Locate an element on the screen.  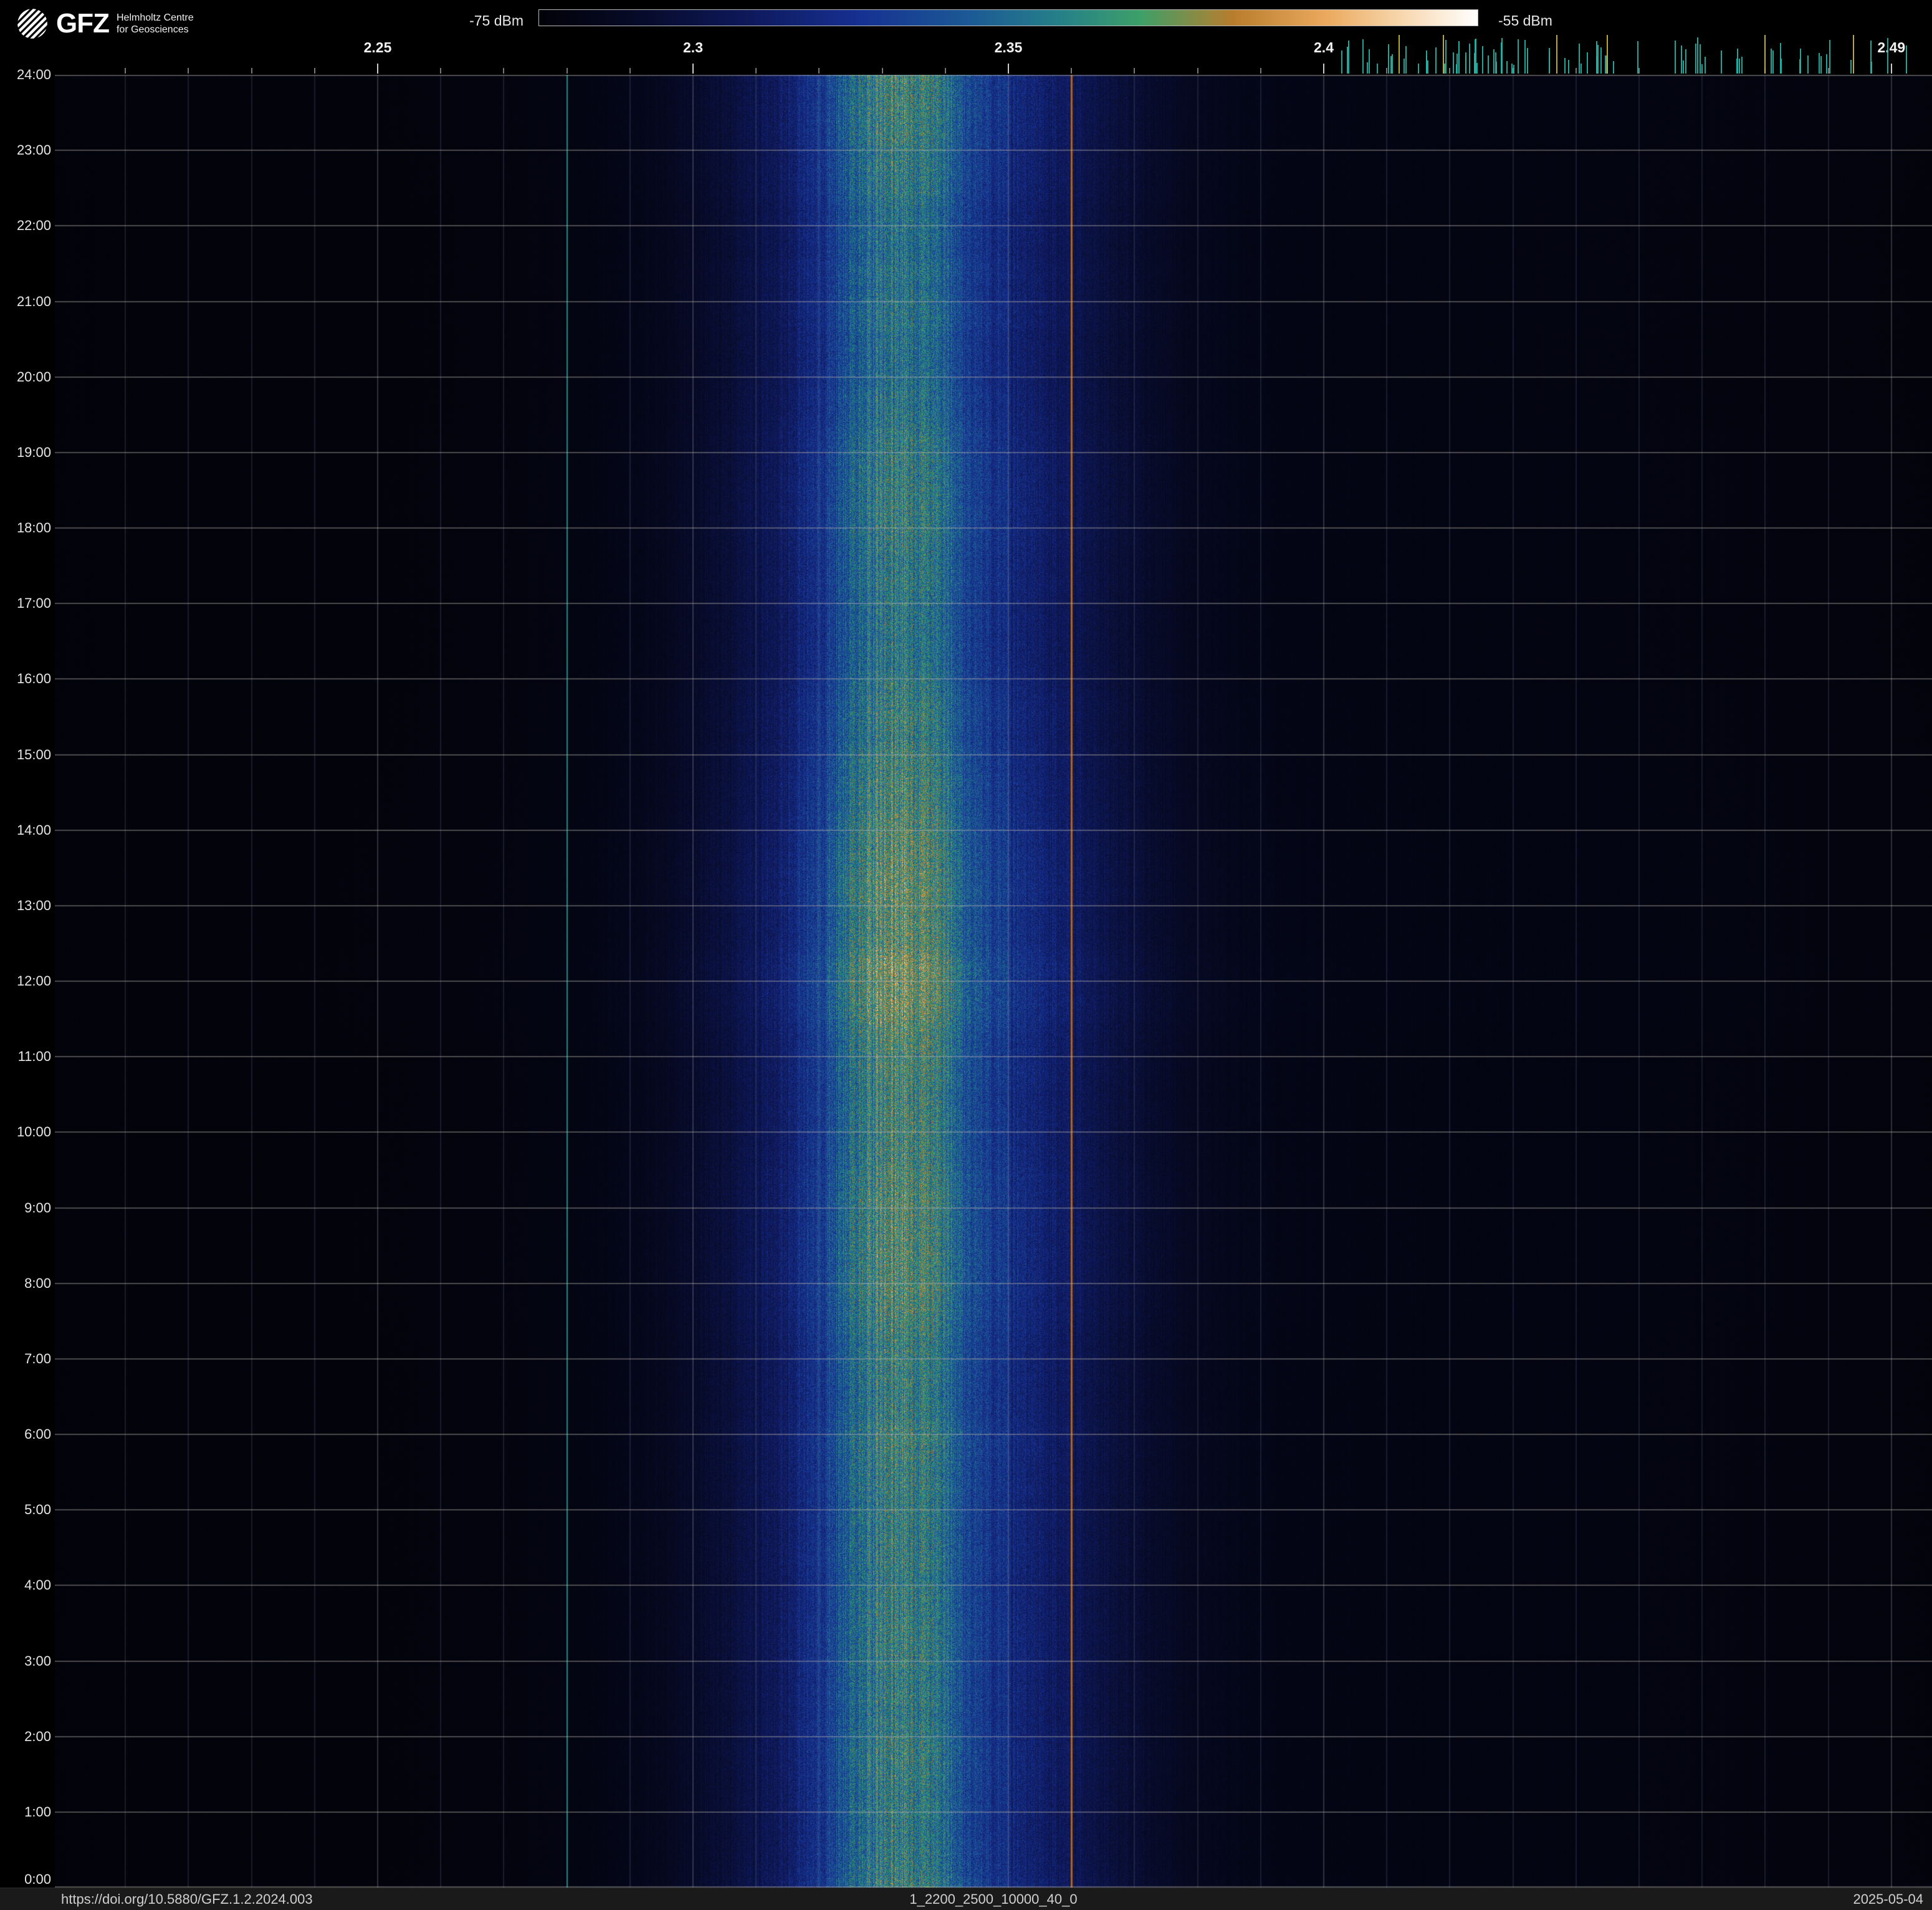
y-tick-label: 16:00 is located at coordinates (33, 679).